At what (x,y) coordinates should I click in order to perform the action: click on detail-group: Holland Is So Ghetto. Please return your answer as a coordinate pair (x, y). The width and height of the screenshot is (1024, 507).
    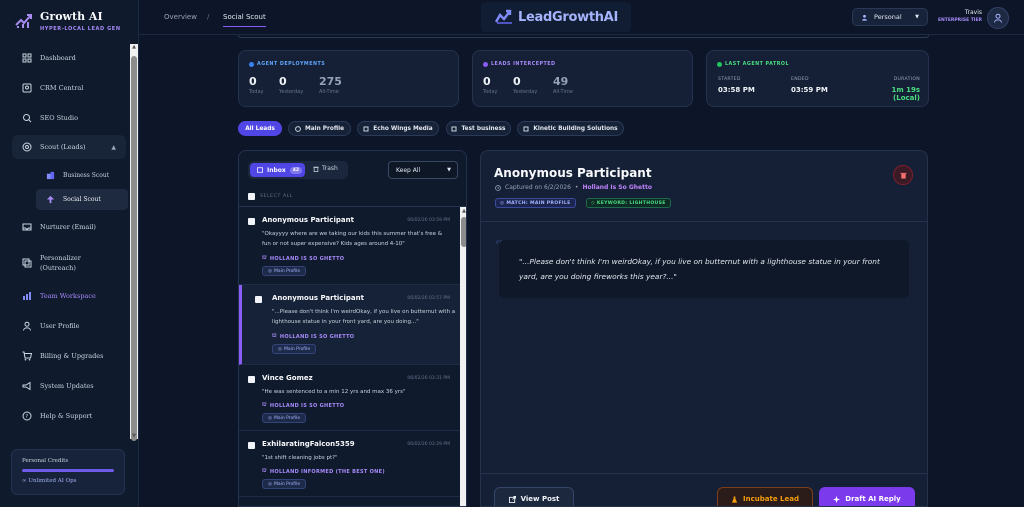
    Looking at the image, I should click on (617, 187).